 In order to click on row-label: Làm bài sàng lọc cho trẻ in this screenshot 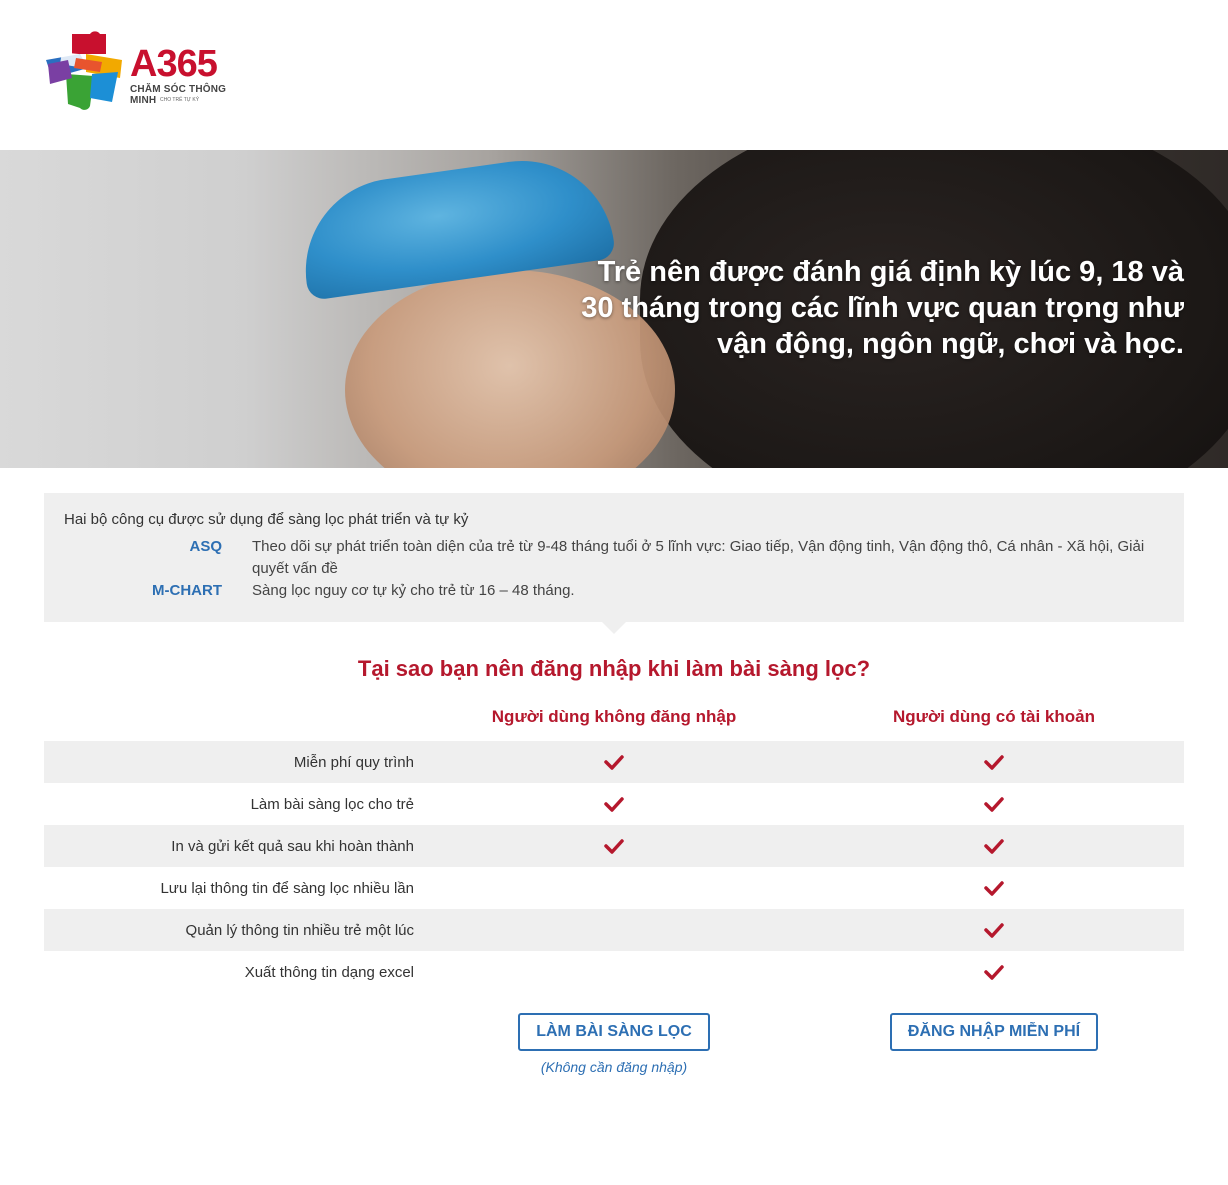, I will do `click(332, 804)`.